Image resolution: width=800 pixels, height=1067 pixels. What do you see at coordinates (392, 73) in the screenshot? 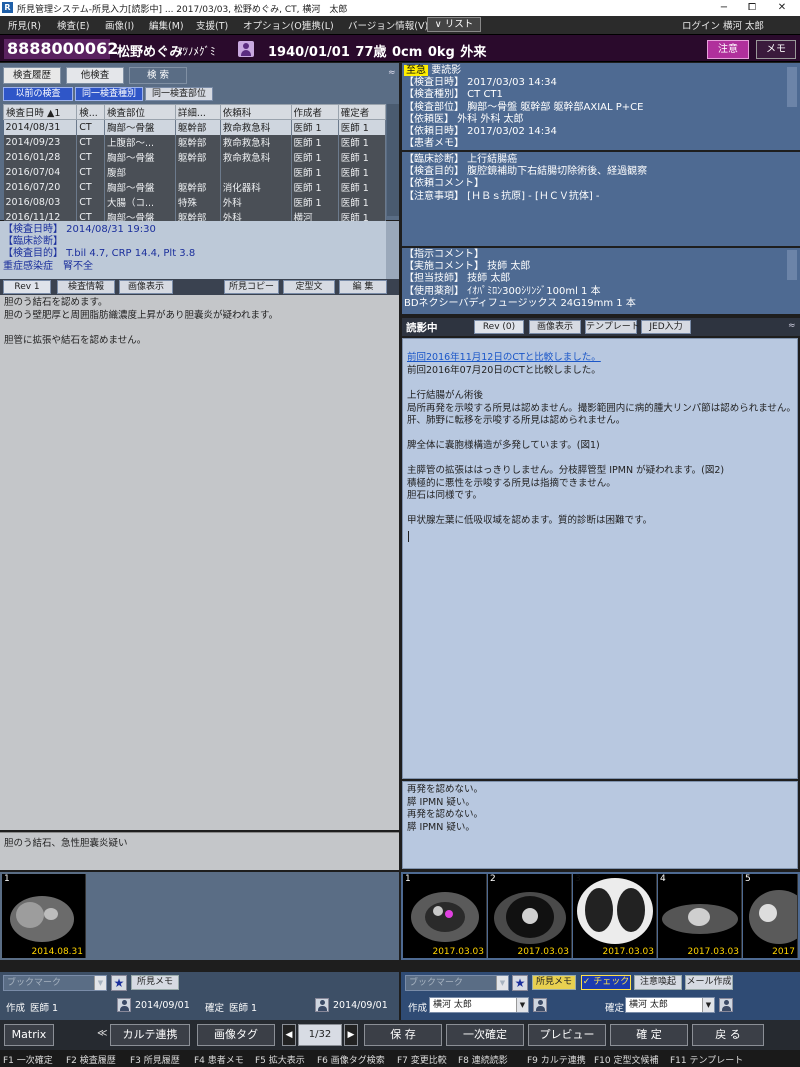
I see `collapse-up-icon: ≈` at bounding box center [392, 73].